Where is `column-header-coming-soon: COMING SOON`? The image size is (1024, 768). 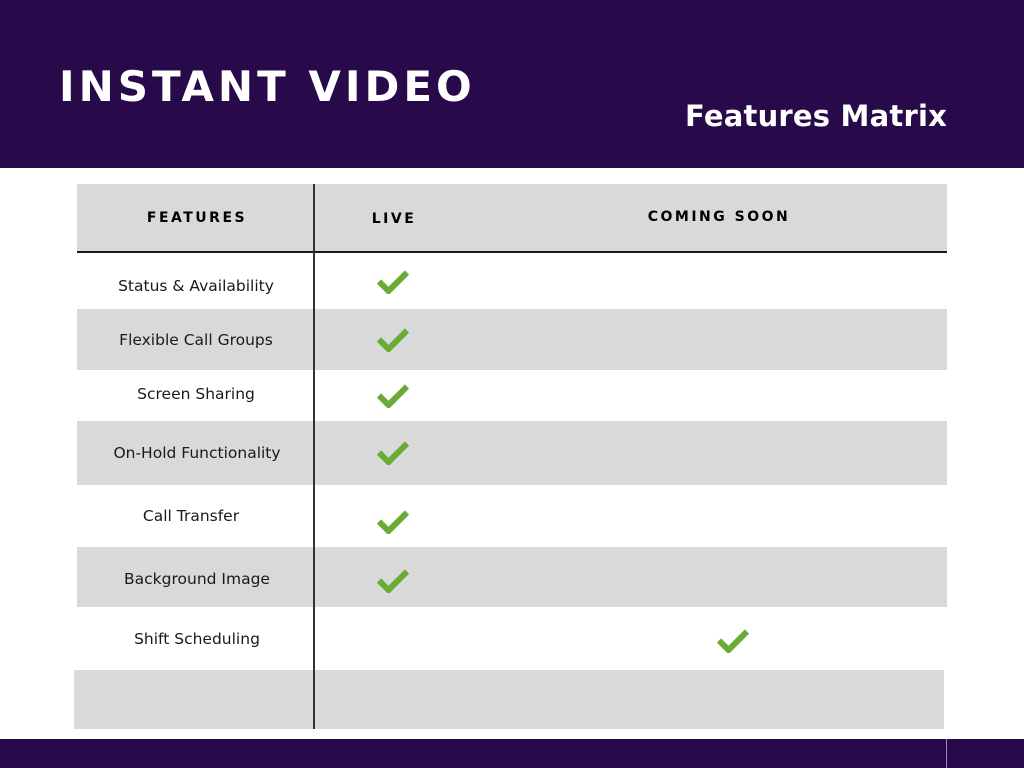
column-header-coming-soon: COMING SOON is located at coordinates (719, 217).